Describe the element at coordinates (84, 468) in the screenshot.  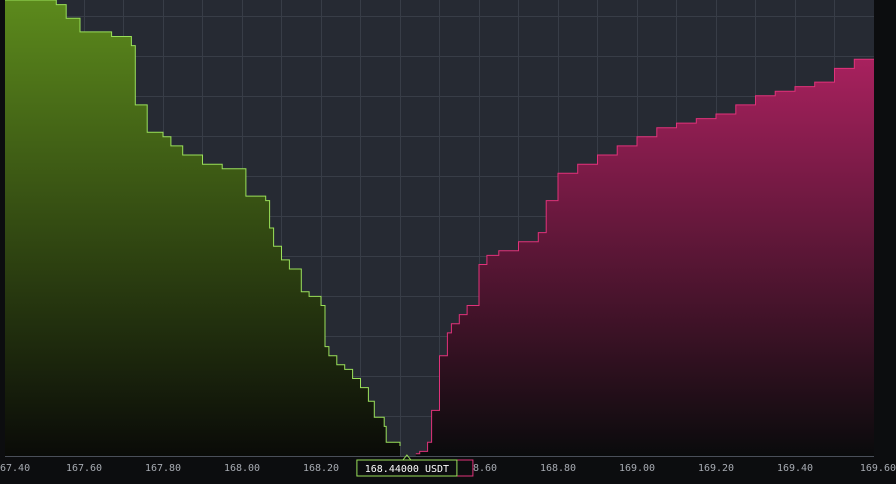
I see `x-tick-label: 167.60` at that location.